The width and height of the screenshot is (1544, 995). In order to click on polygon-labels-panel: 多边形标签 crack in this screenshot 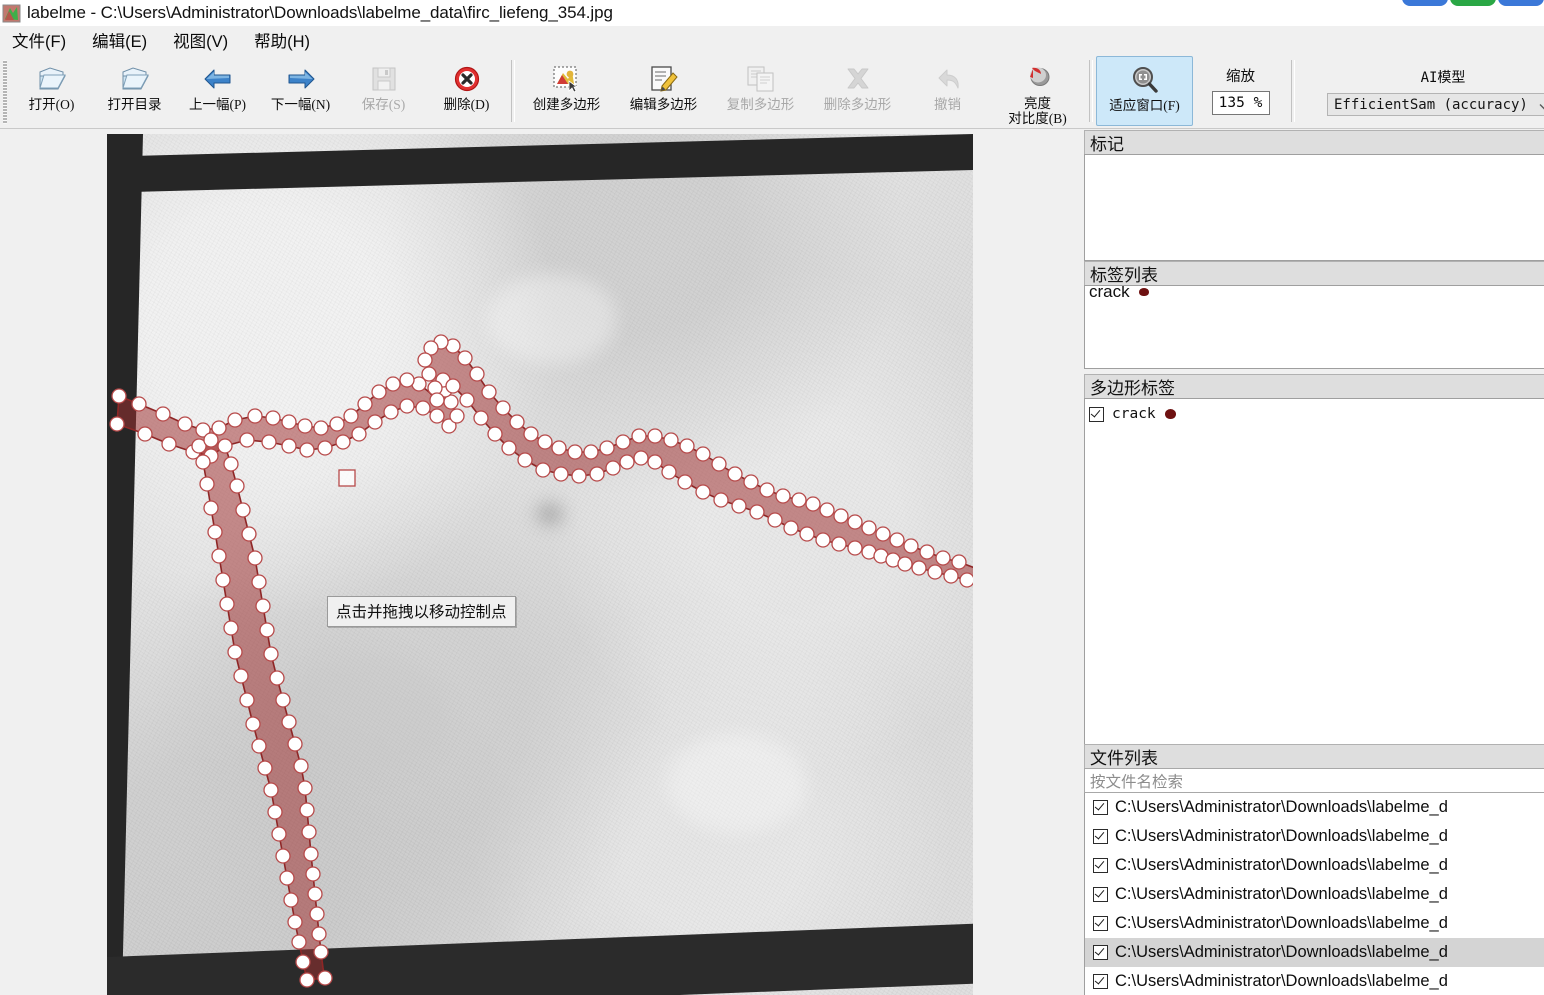, I will do `click(1314, 561)`.